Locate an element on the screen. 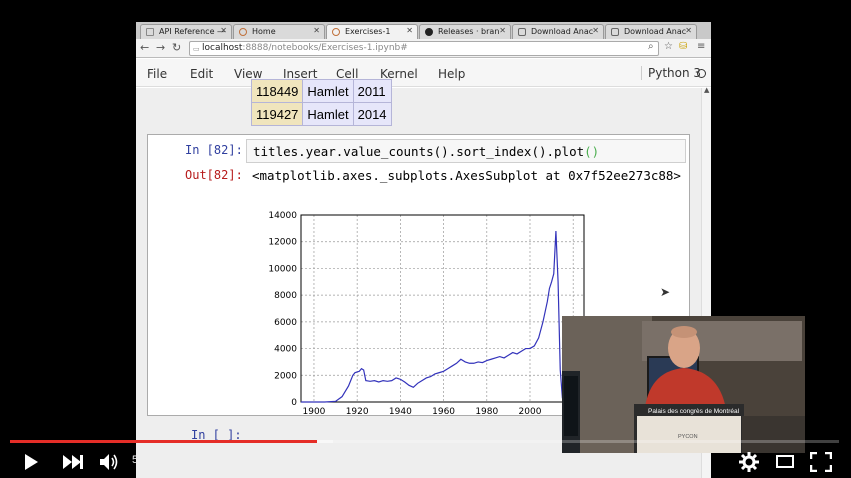  y-tick-label: 4000 is located at coordinates (285, 350).